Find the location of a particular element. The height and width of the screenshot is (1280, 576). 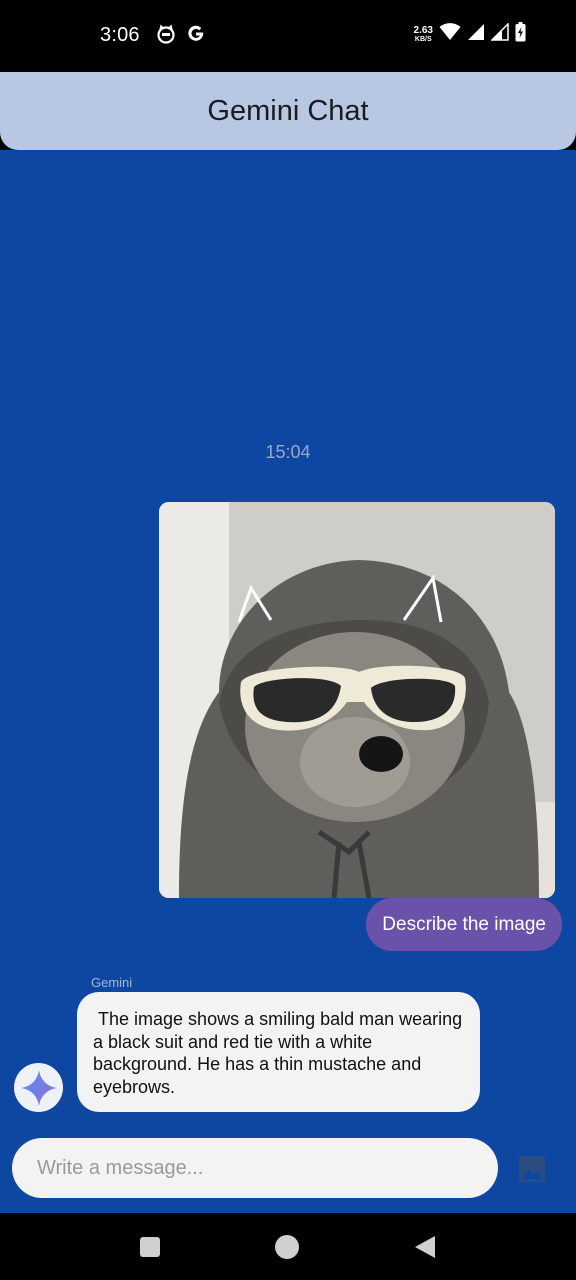

app-bar: Gemini Chat is located at coordinates (288, 111).